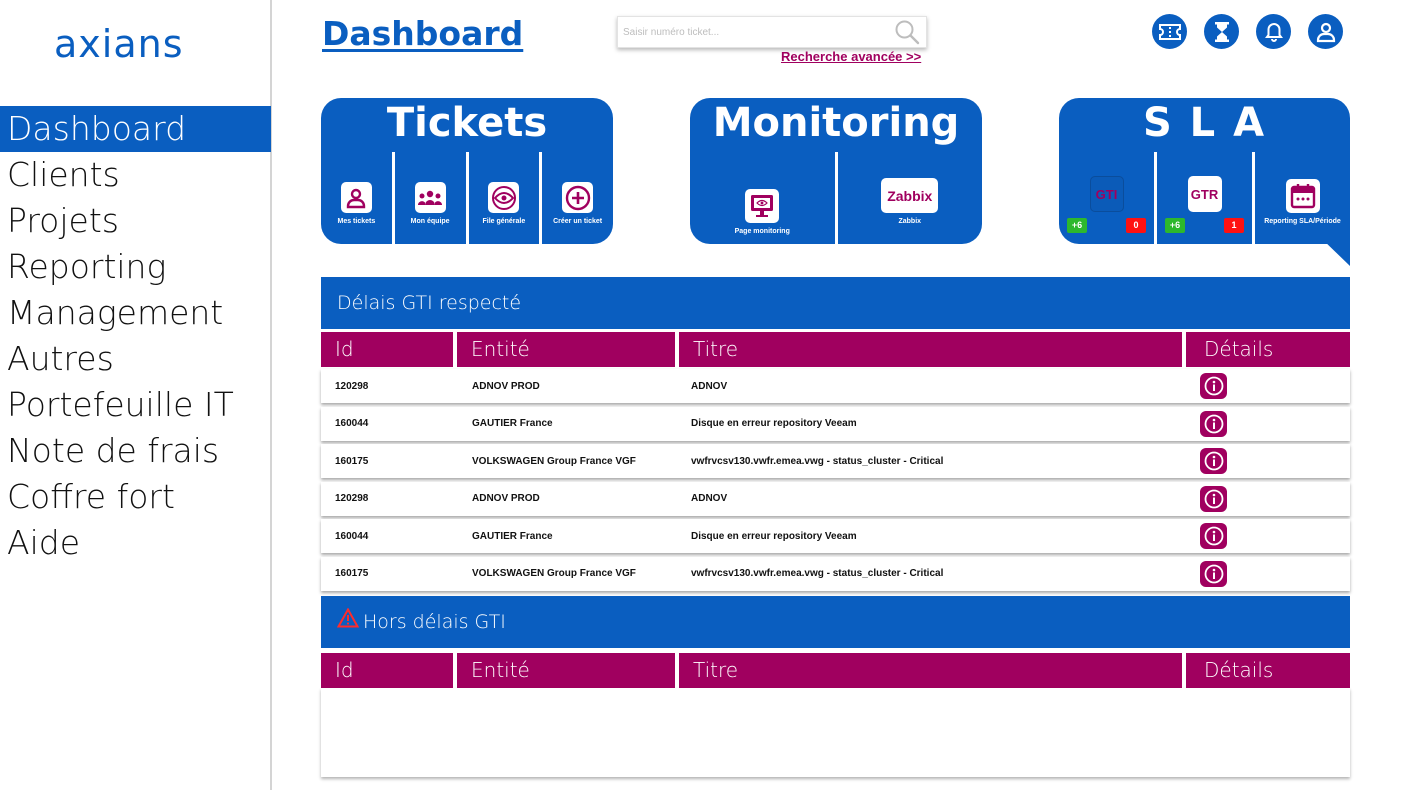  I want to click on my-tickets-label: Mes tickets, so click(356, 221).